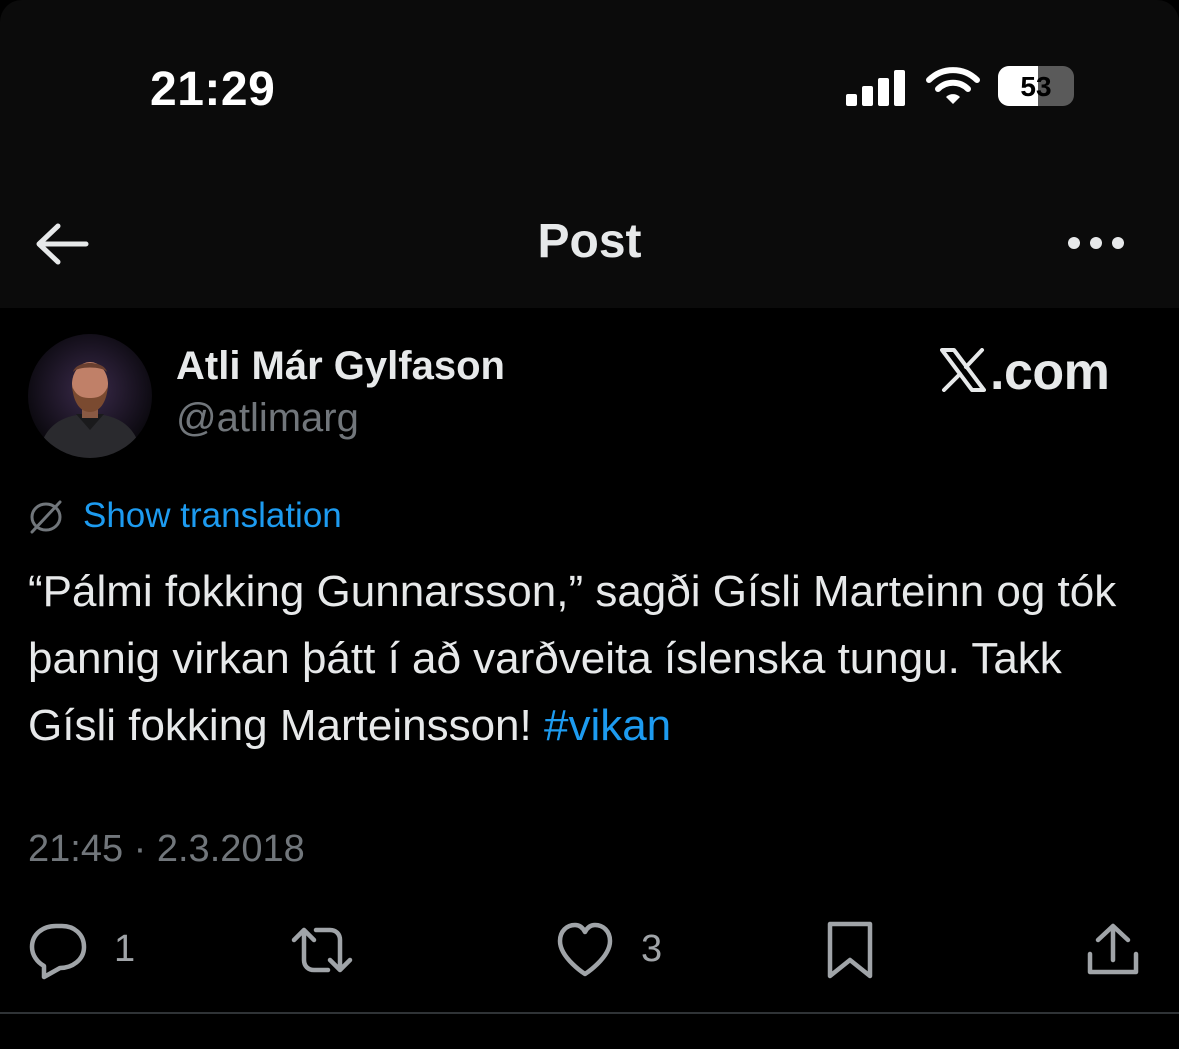 Image resolution: width=1179 pixels, height=1049 pixels. I want to click on like-button: 3, so click(612, 950).